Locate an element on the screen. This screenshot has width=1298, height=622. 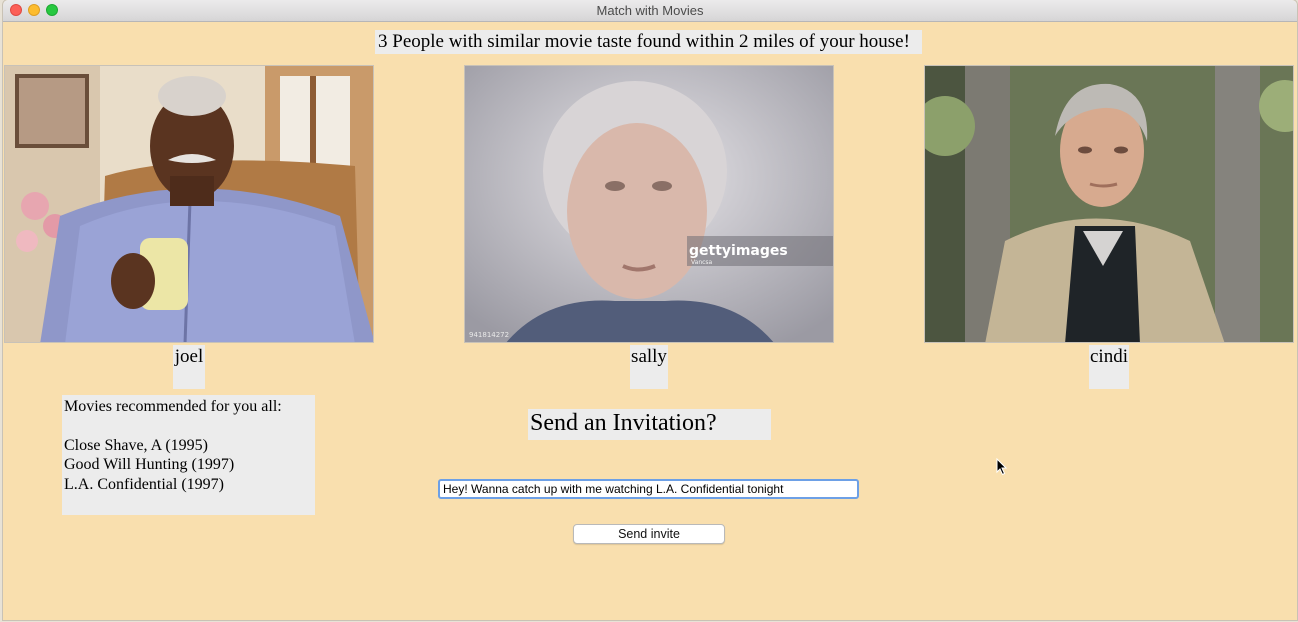
send-invite-button: Send invite is located at coordinates (649, 534).